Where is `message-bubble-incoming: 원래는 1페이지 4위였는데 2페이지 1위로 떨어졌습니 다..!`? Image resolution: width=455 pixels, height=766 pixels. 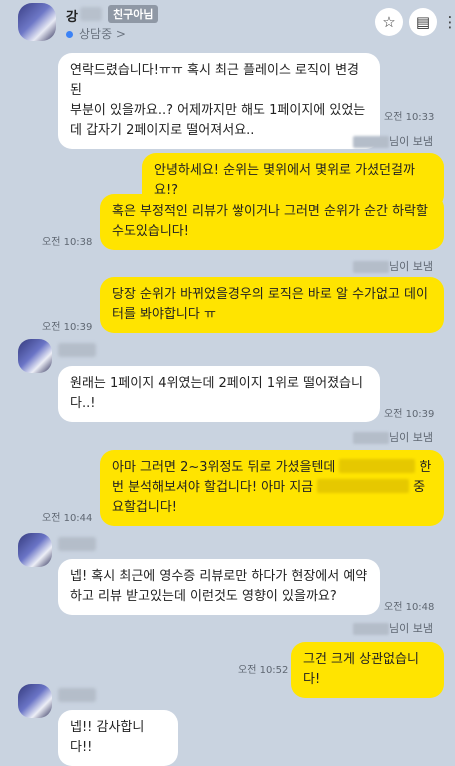
message-bubble-incoming: 원래는 1페이지 4위였는데 2페이지 1위로 떨어졌습니 다..! is located at coordinates (219, 394).